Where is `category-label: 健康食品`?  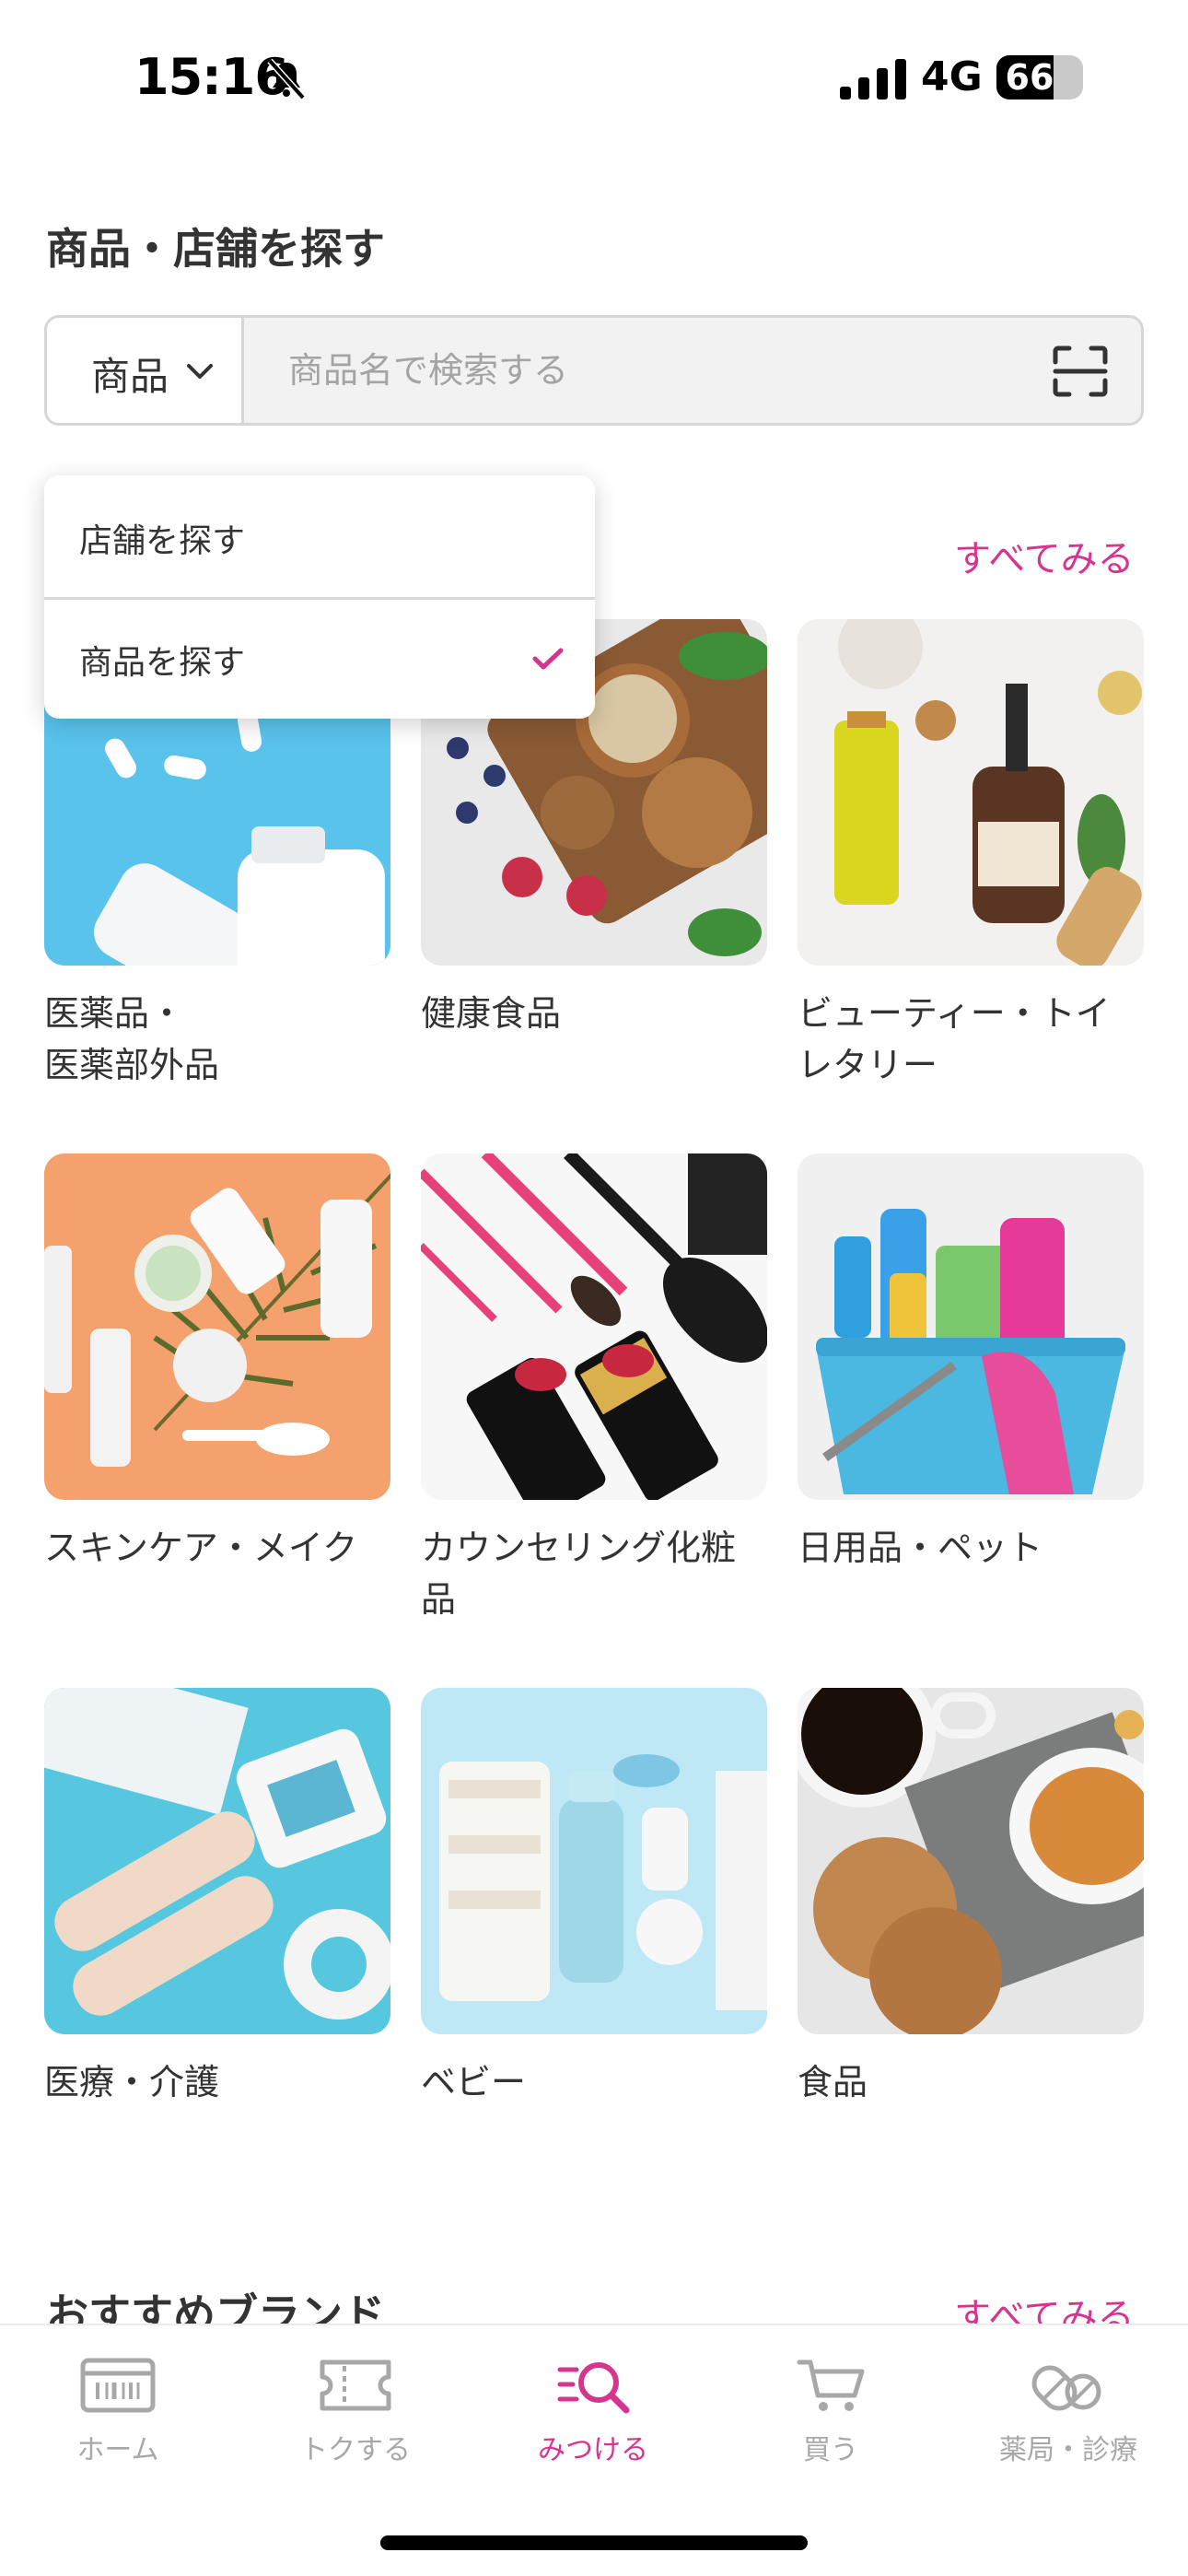 category-label: 健康食品 is located at coordinates (594, 1013).